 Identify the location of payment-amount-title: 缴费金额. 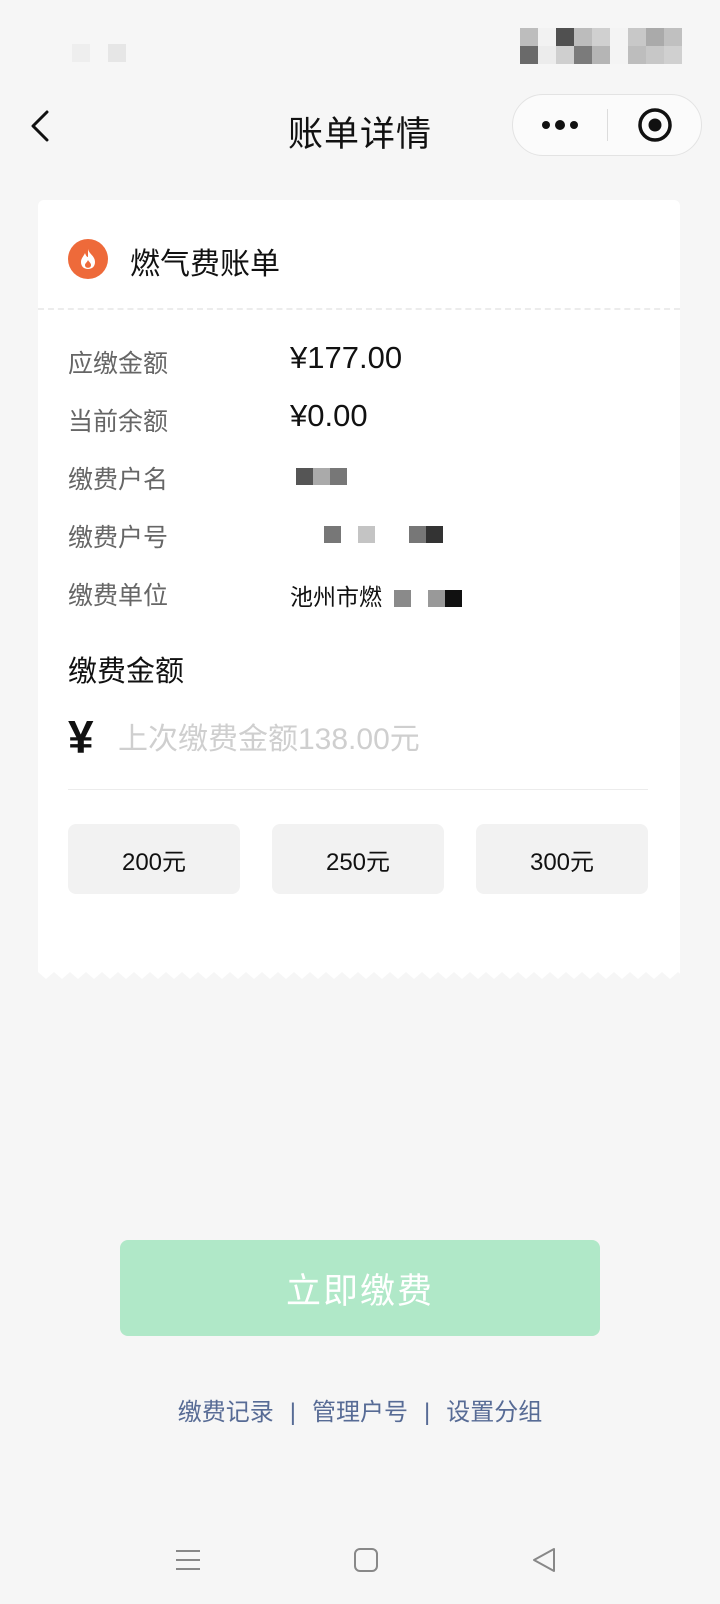
(126, 672).